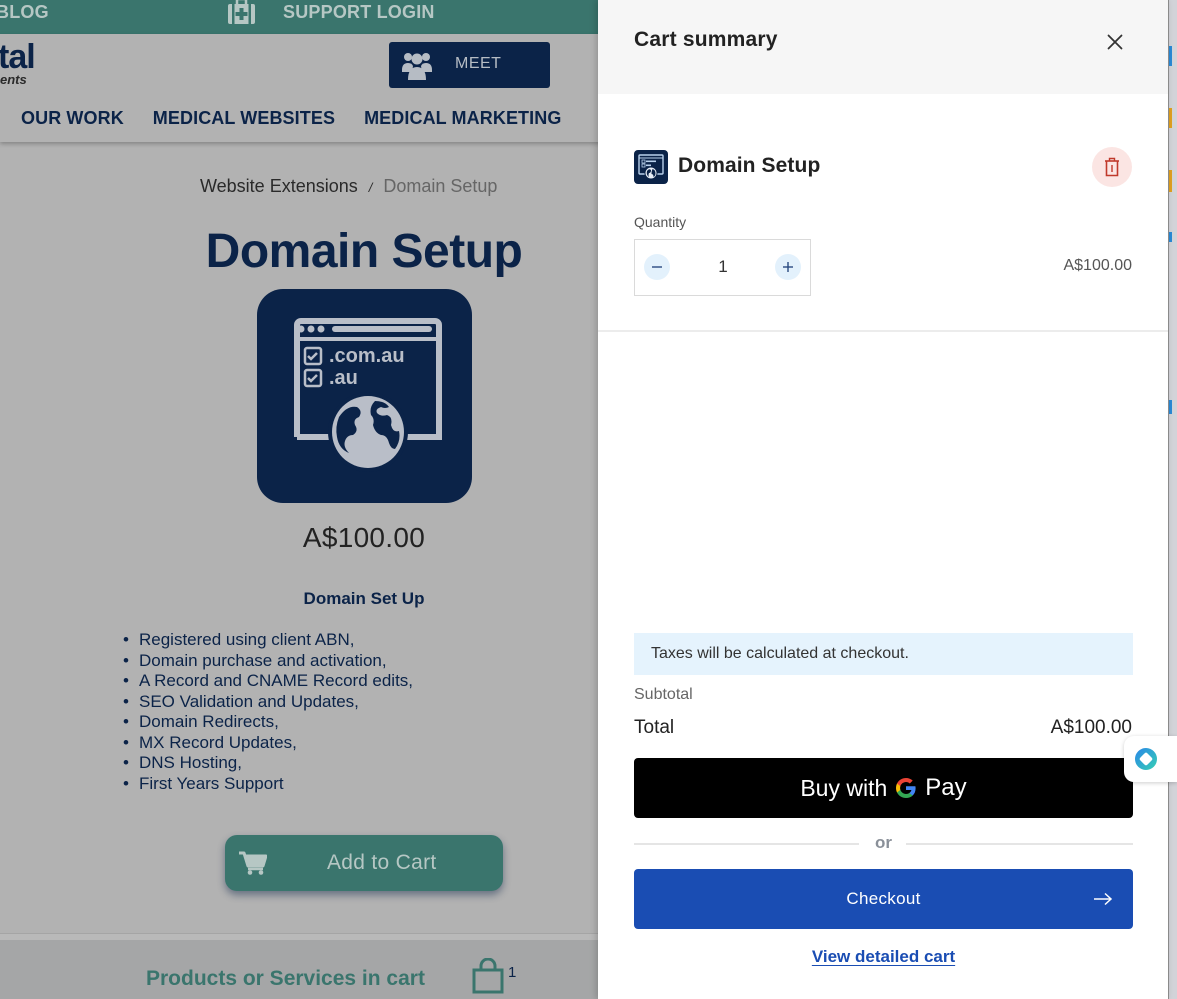 Image resolution: width=1177 pixels, height=999 pixels. What do you see at coordinates (1019, 844) in the screenshot?
I see `divider-line` at bounding box center [1019, 844].